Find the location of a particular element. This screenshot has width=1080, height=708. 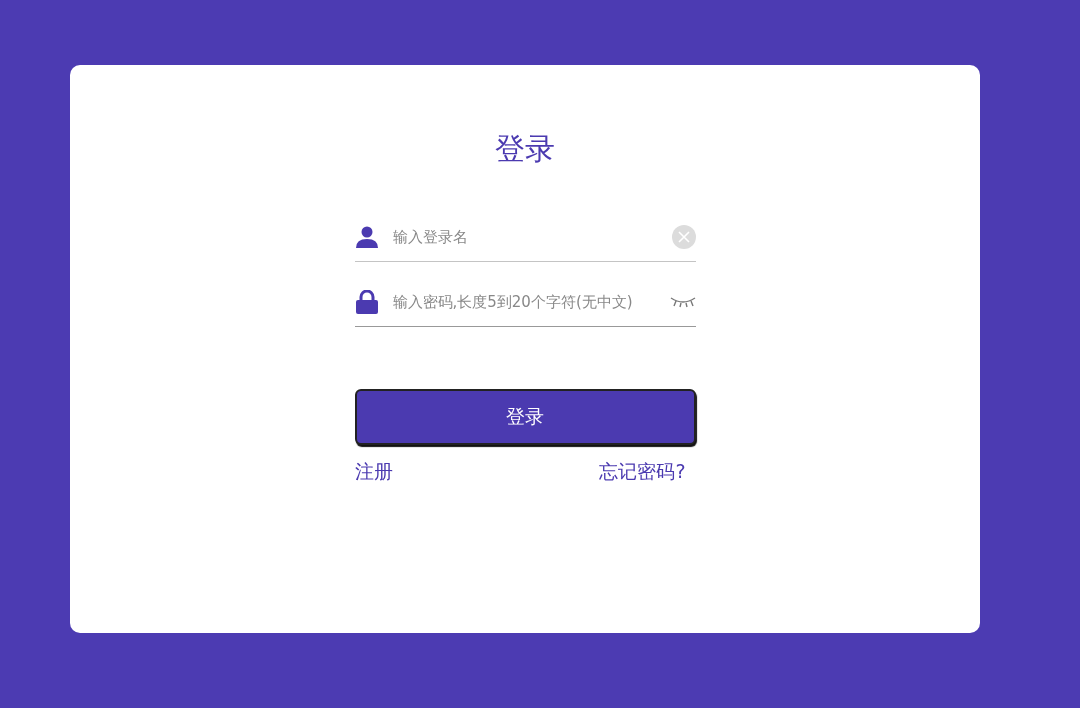

password-field: 输入密码,长度5到20个字符(无中文) is located at coordinates (531, 302).